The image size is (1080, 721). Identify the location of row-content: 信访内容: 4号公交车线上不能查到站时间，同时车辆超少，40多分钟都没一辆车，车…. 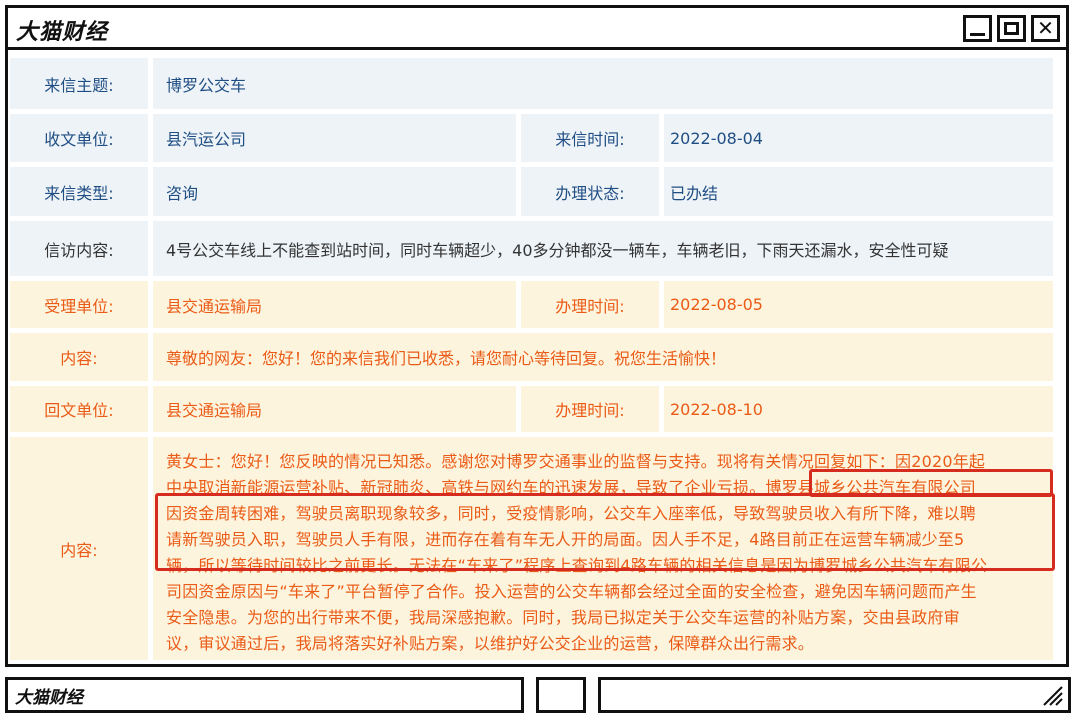
(531, 248).